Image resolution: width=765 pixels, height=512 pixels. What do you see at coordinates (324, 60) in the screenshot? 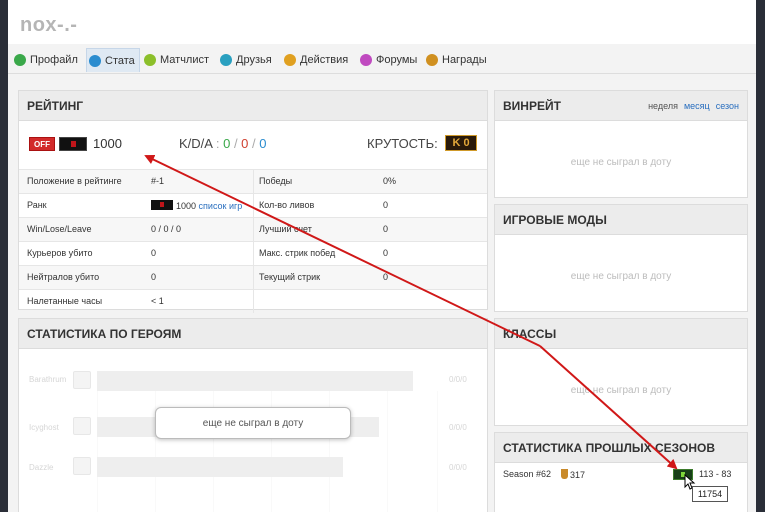
I see `tab-label: Действия` at bounding box center [324, 60].